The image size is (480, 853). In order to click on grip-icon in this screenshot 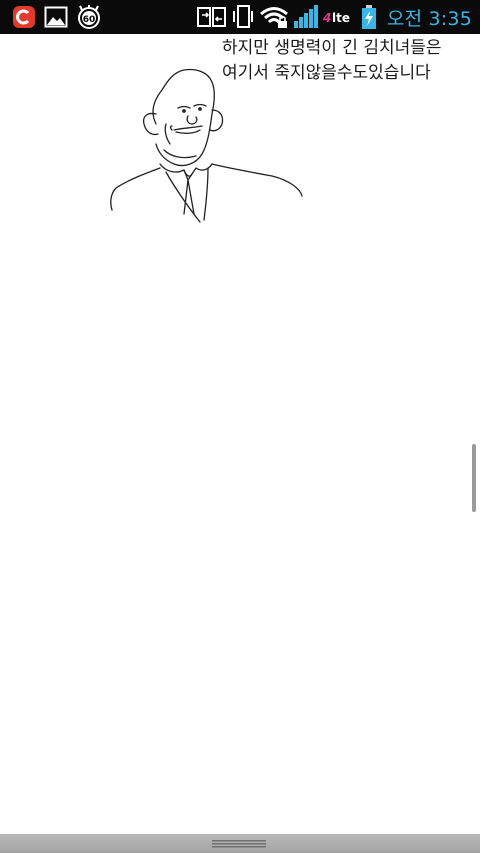, I will do `click(239, 844)`.